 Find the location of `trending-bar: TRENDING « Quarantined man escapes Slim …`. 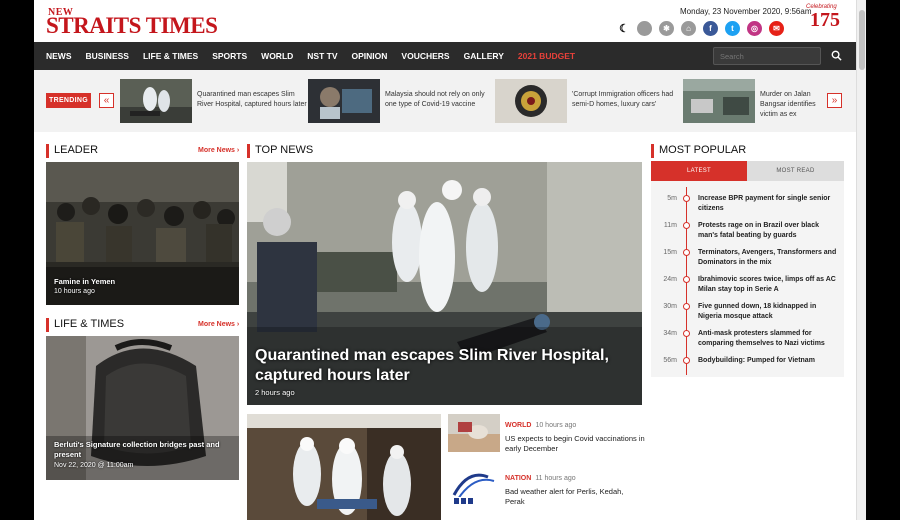

trending-bar: TRENDING « Quarantined man escapes Slim … is located at coordinates (445, 101).